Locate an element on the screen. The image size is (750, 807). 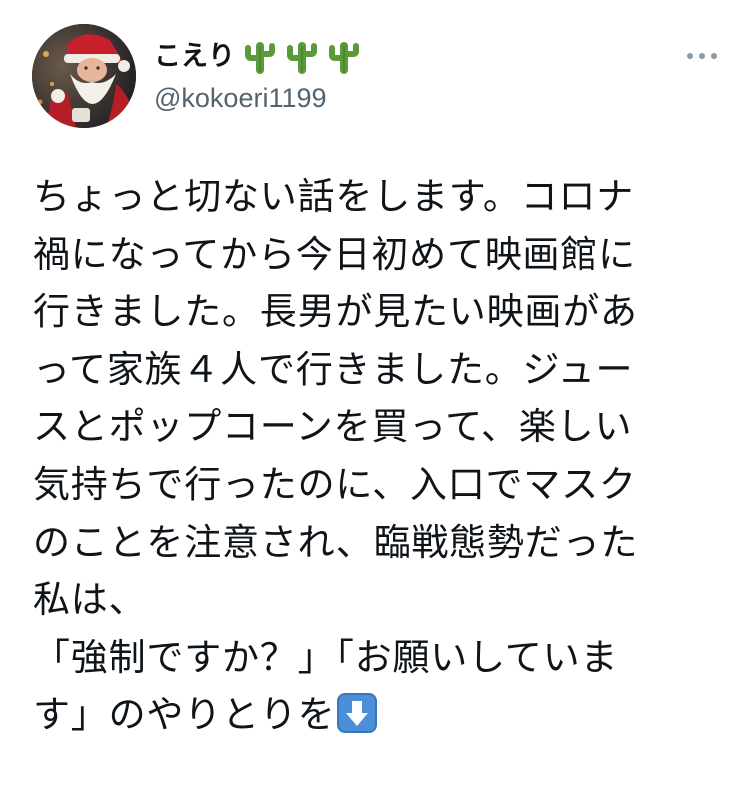
display-name: こえり is located at coordinates (257, 57).